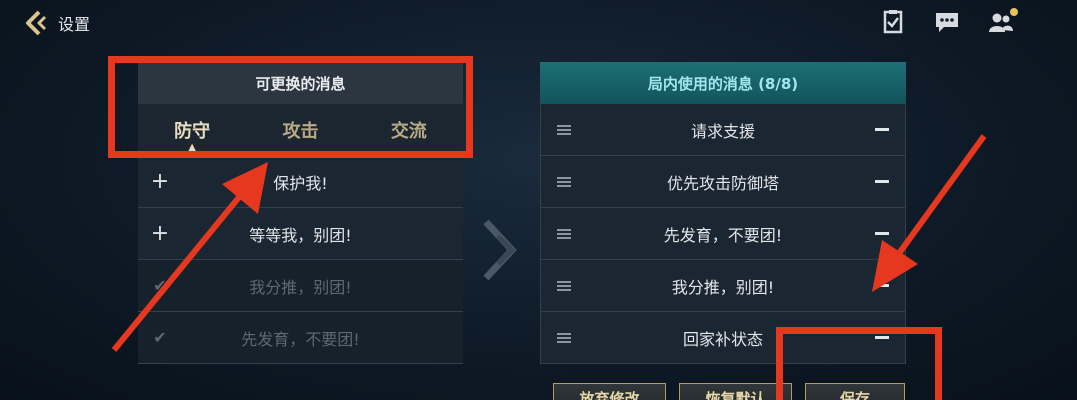 The height and width of the screenshot is (400, 1077). Describe the element at coordinates (74, 24) in the screenshot. I see `page-title: 设置` at that location.